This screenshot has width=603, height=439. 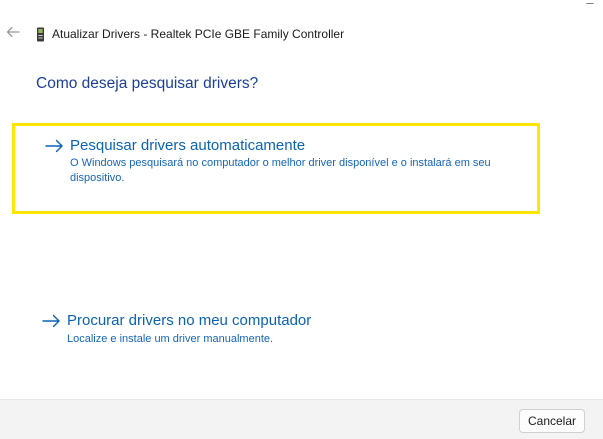 I want to click on back-button, so click(x=13, y=34).